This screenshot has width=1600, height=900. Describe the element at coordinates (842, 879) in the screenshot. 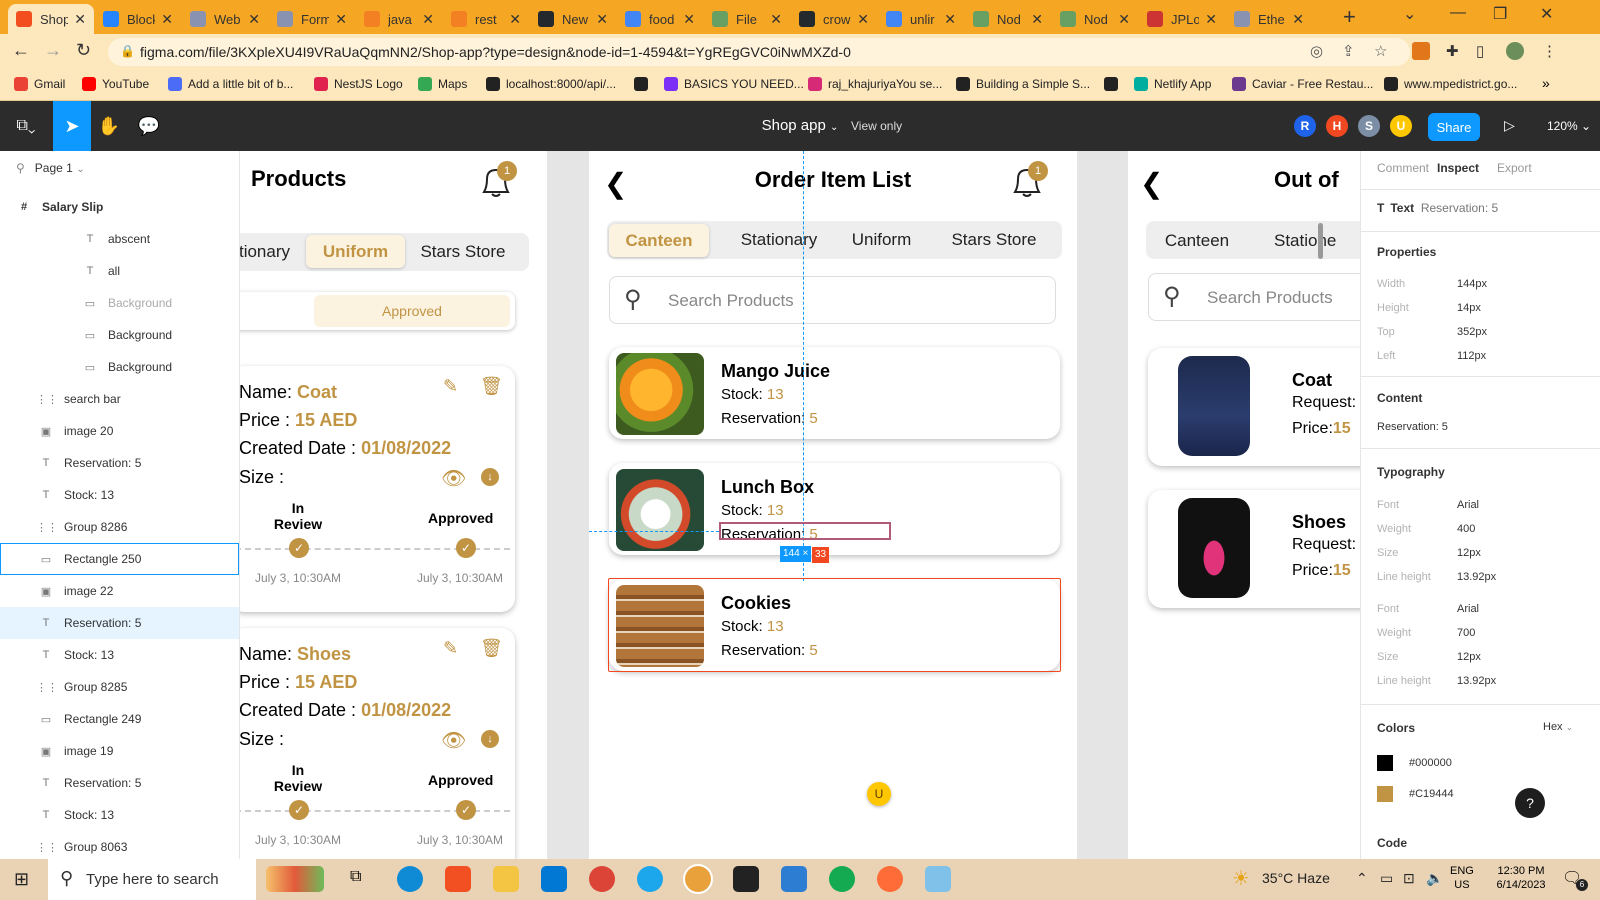

I see `mongodb-compass-icon` at that location.